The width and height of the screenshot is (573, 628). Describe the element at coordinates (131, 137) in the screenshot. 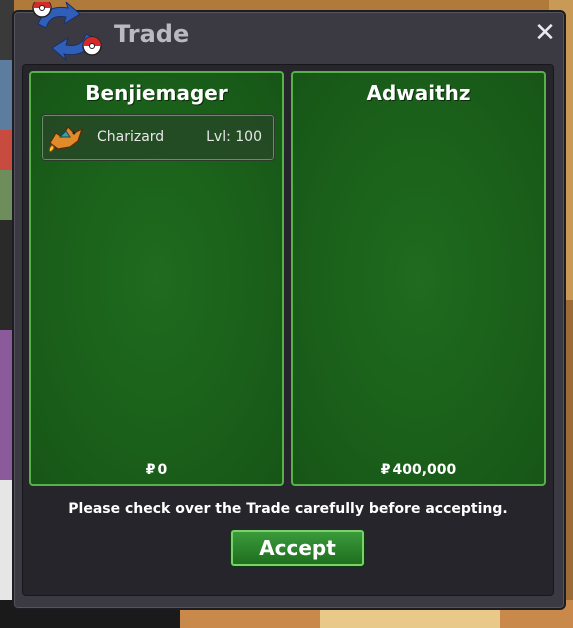

I see `pokemon-name: Charizard` at that location.